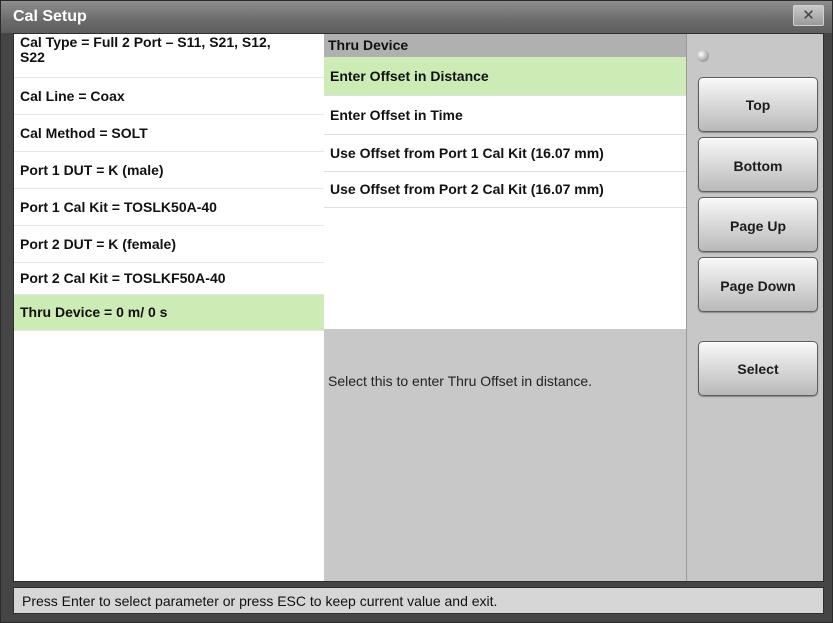 The width and height of the screenshot is (833, 623). I want to click on bottom-button: Bottom, so click(758, 164).